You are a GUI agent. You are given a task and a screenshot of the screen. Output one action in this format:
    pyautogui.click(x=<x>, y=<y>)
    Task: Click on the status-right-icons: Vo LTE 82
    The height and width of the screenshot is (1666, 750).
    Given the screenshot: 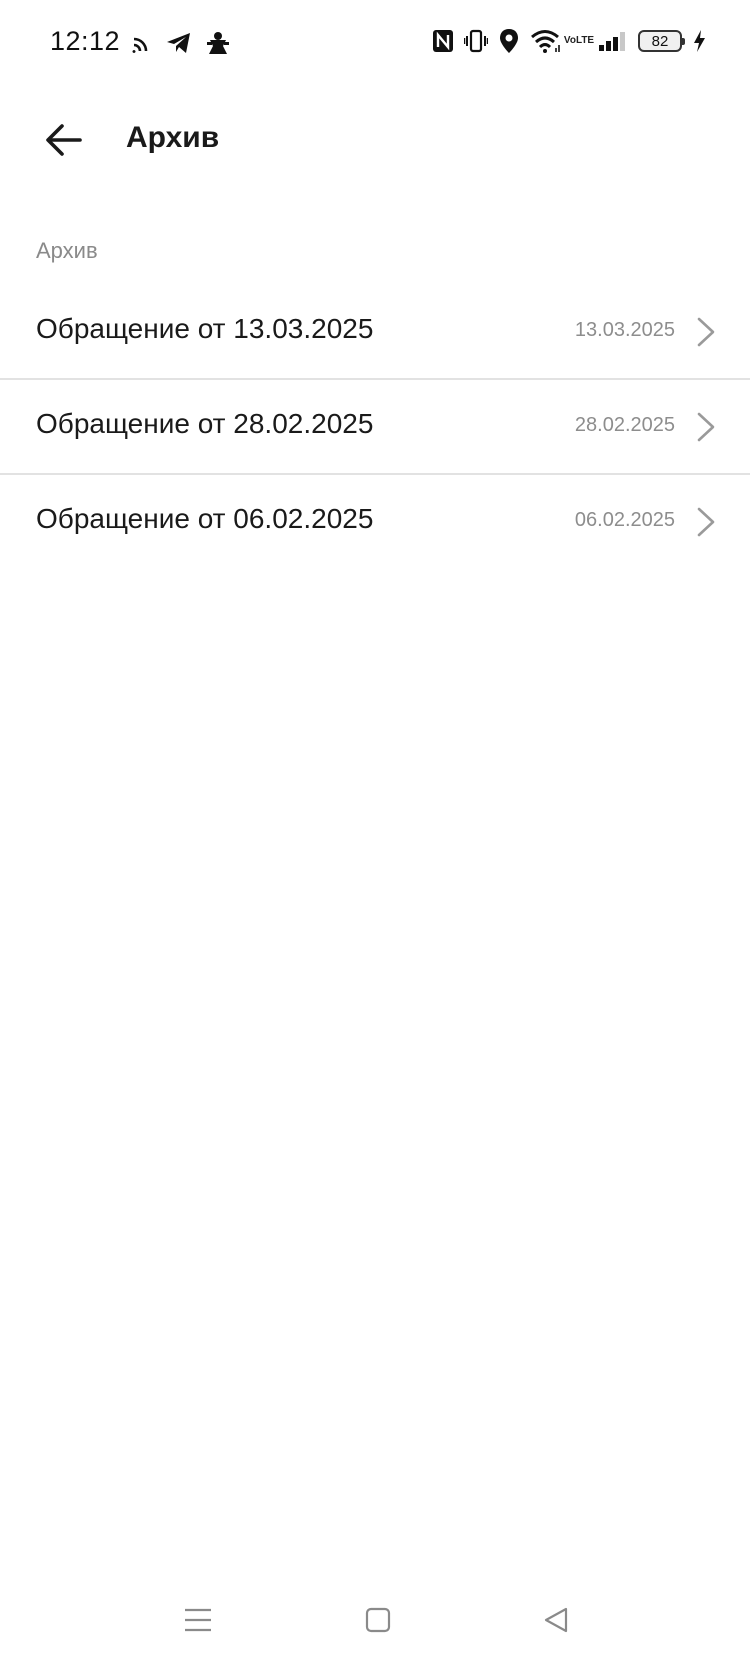 What is the action you would take?
    pyautogui.click(x=569, y=41)
    